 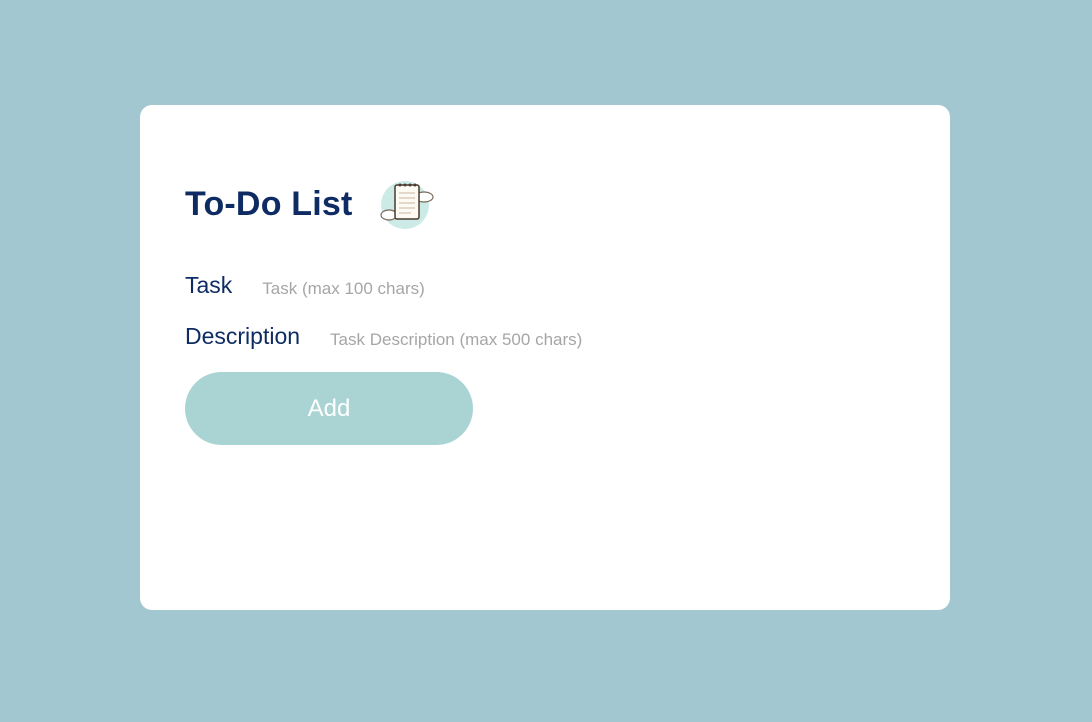 I want to click on description-input, so click(x=510, y=340).